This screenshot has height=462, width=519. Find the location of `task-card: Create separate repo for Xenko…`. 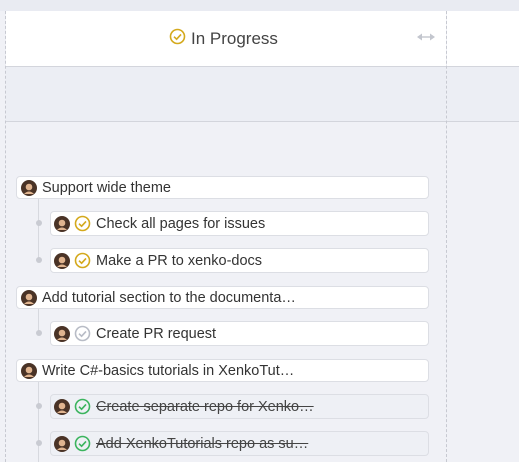

task-card: Create separate repo for Xenko… is located at coordinates (239, 406).